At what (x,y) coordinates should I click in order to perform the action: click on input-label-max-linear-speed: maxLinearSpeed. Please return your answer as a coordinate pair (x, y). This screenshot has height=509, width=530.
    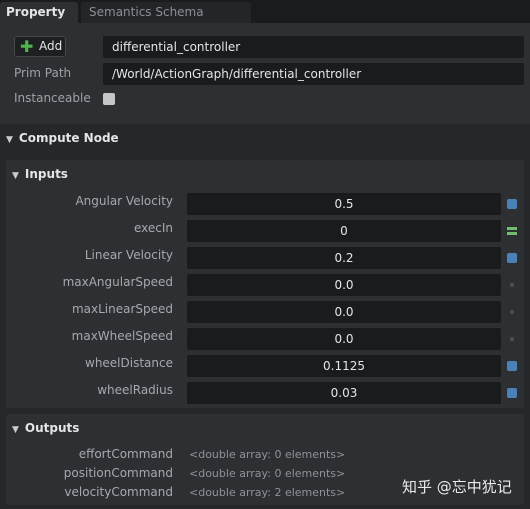
    Looking at the image, I should click on (122, 309).